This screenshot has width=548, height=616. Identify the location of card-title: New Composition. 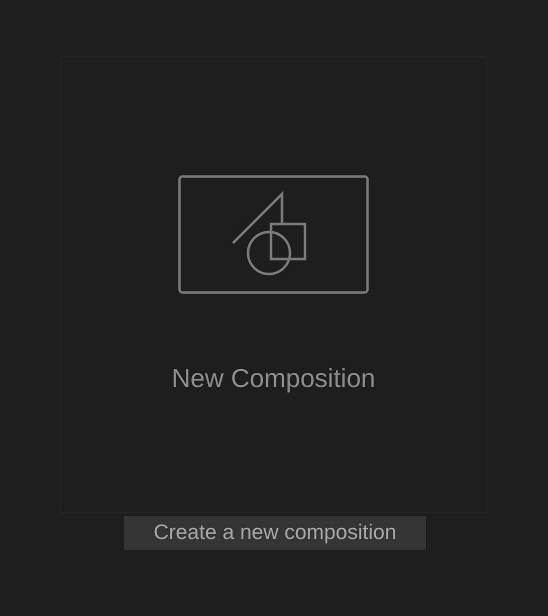
(274, 378).